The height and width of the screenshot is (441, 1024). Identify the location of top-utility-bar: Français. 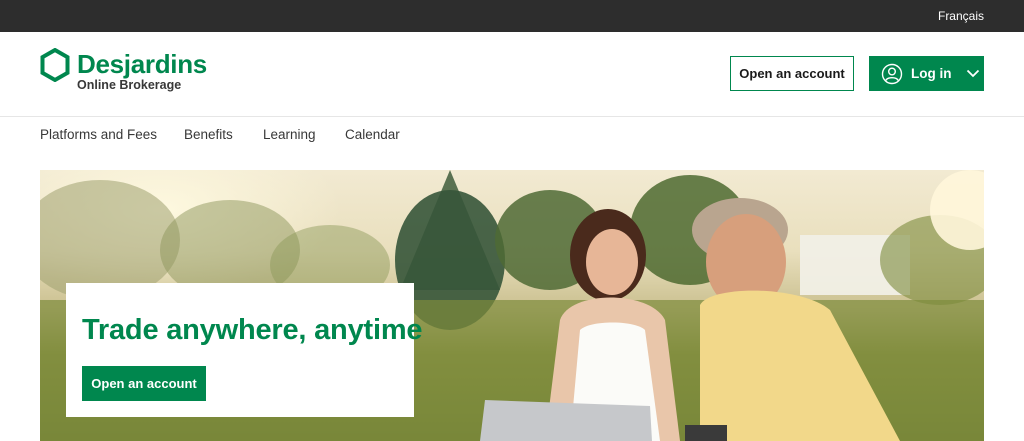
(512, 16).